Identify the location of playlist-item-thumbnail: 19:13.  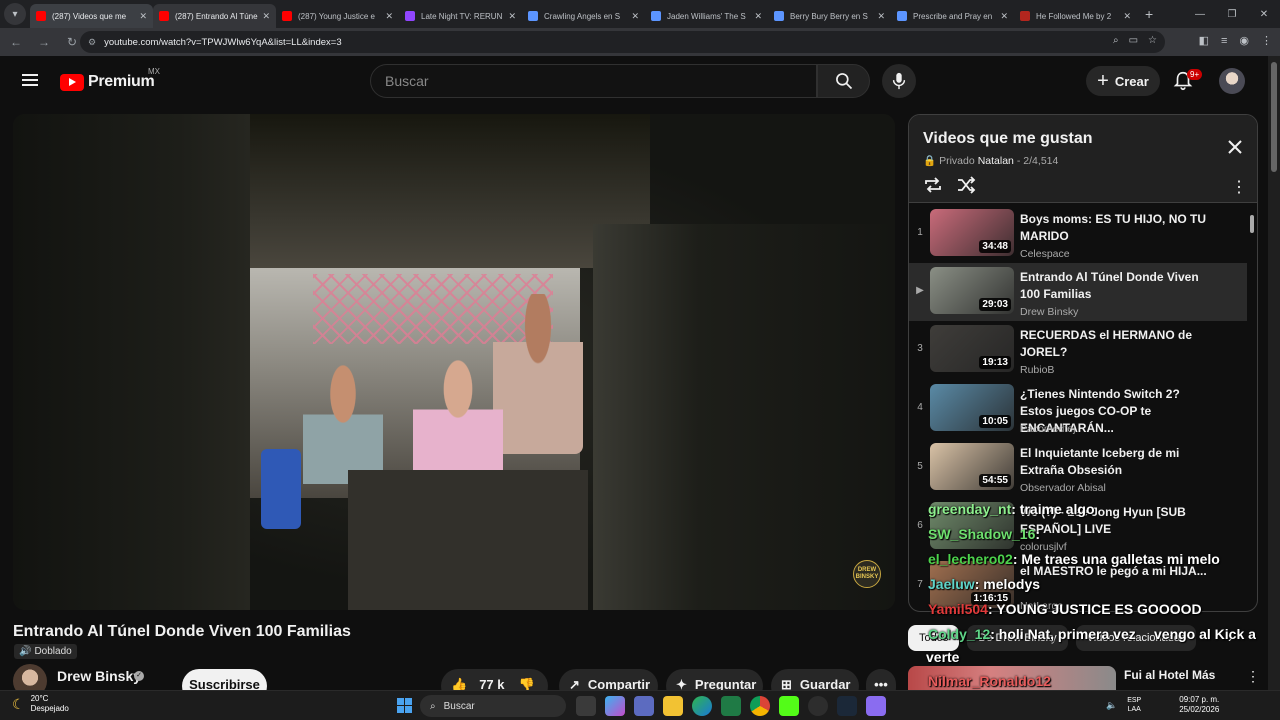
(972, 348).